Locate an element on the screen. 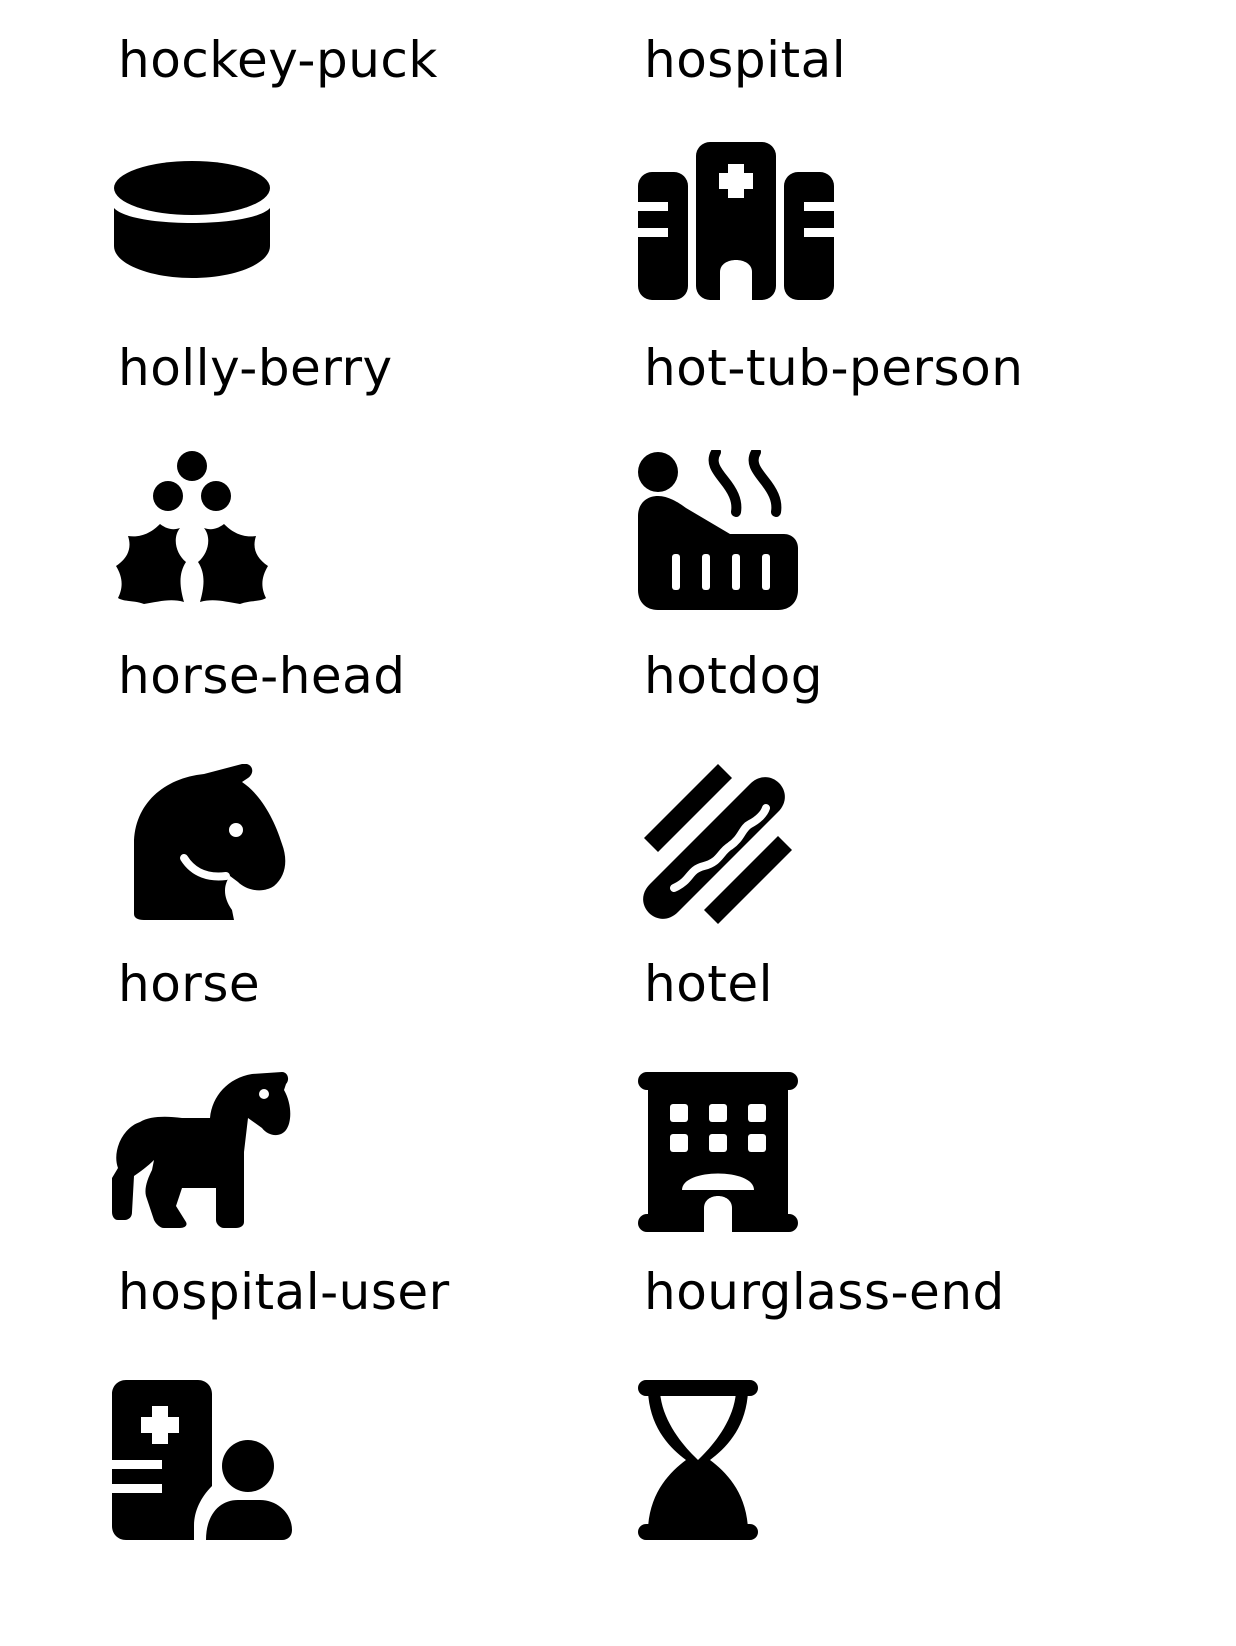  hospital-icon is located at coordinates (736, 221).